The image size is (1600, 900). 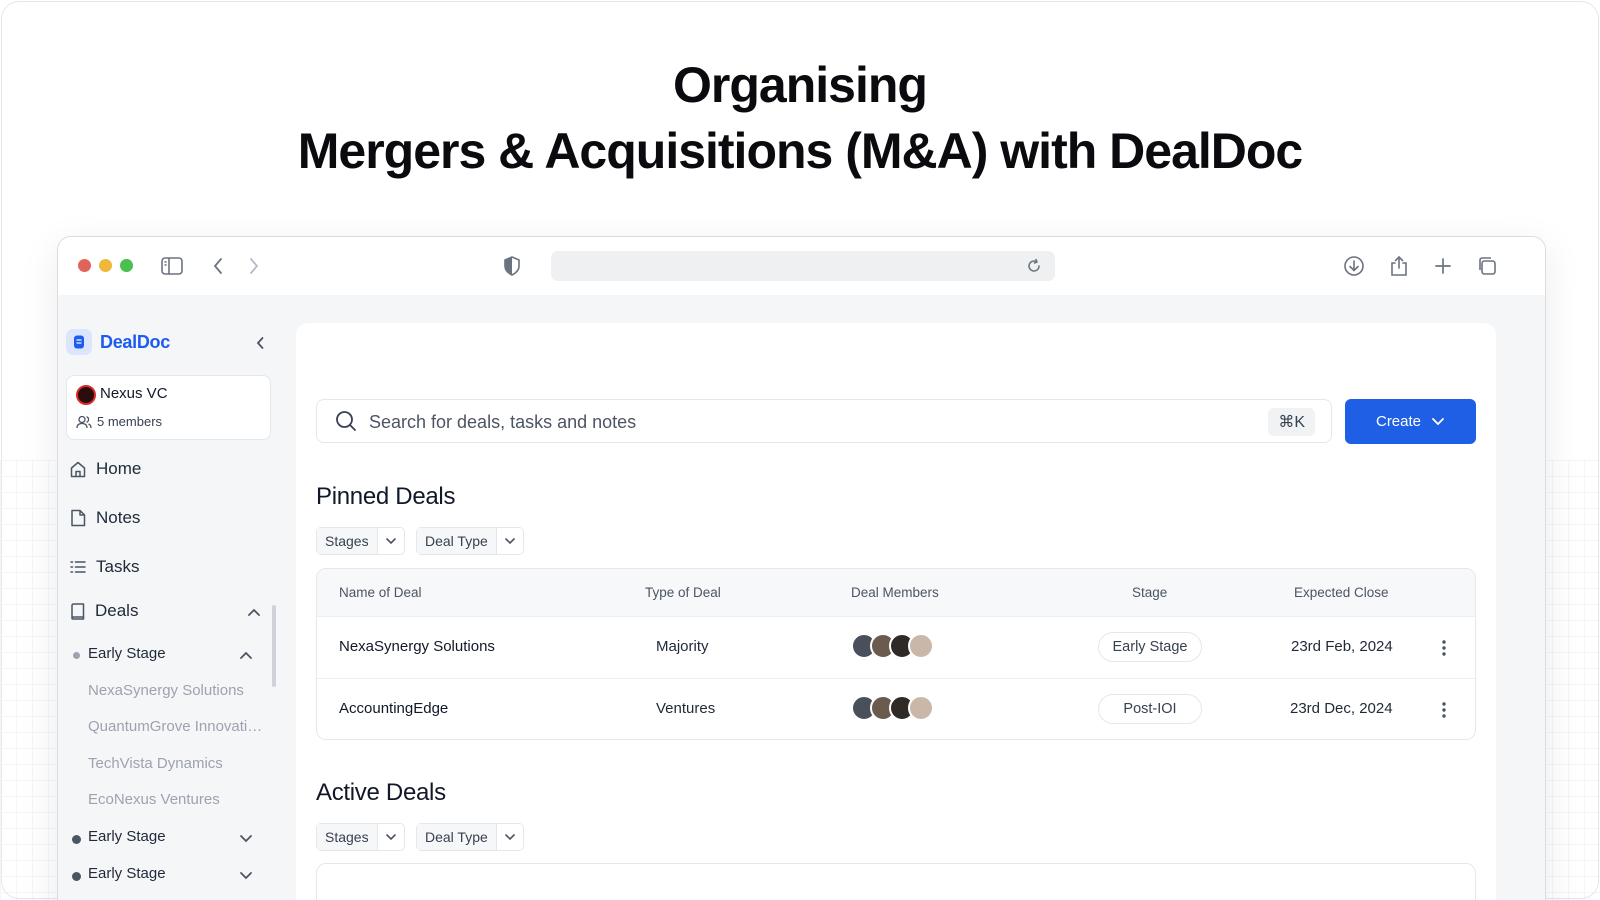 I want to click on share-icon, so click(x=1399, y=266).